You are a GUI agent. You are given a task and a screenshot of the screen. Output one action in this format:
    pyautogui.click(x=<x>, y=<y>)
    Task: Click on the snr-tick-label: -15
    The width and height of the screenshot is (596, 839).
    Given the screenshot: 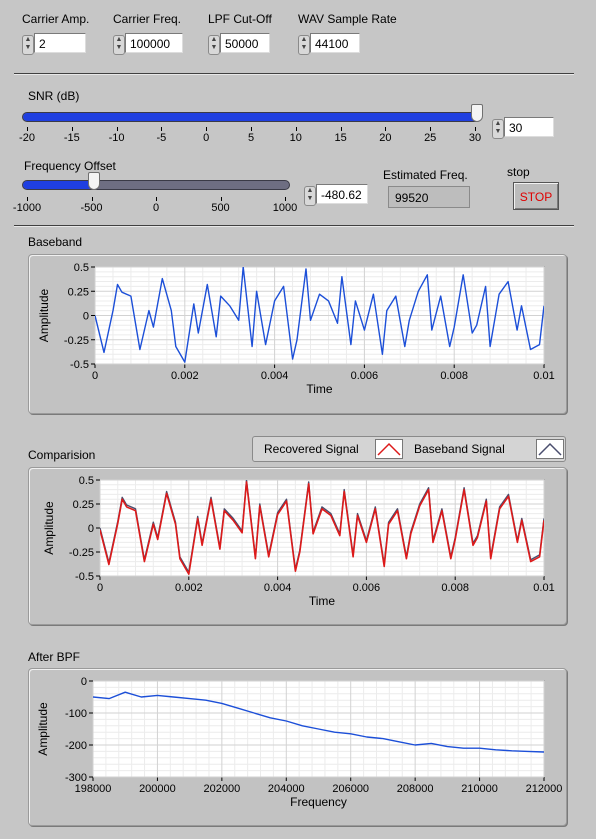 What is the action you would take?
    pyautogui.click(x=71, y=138)
    